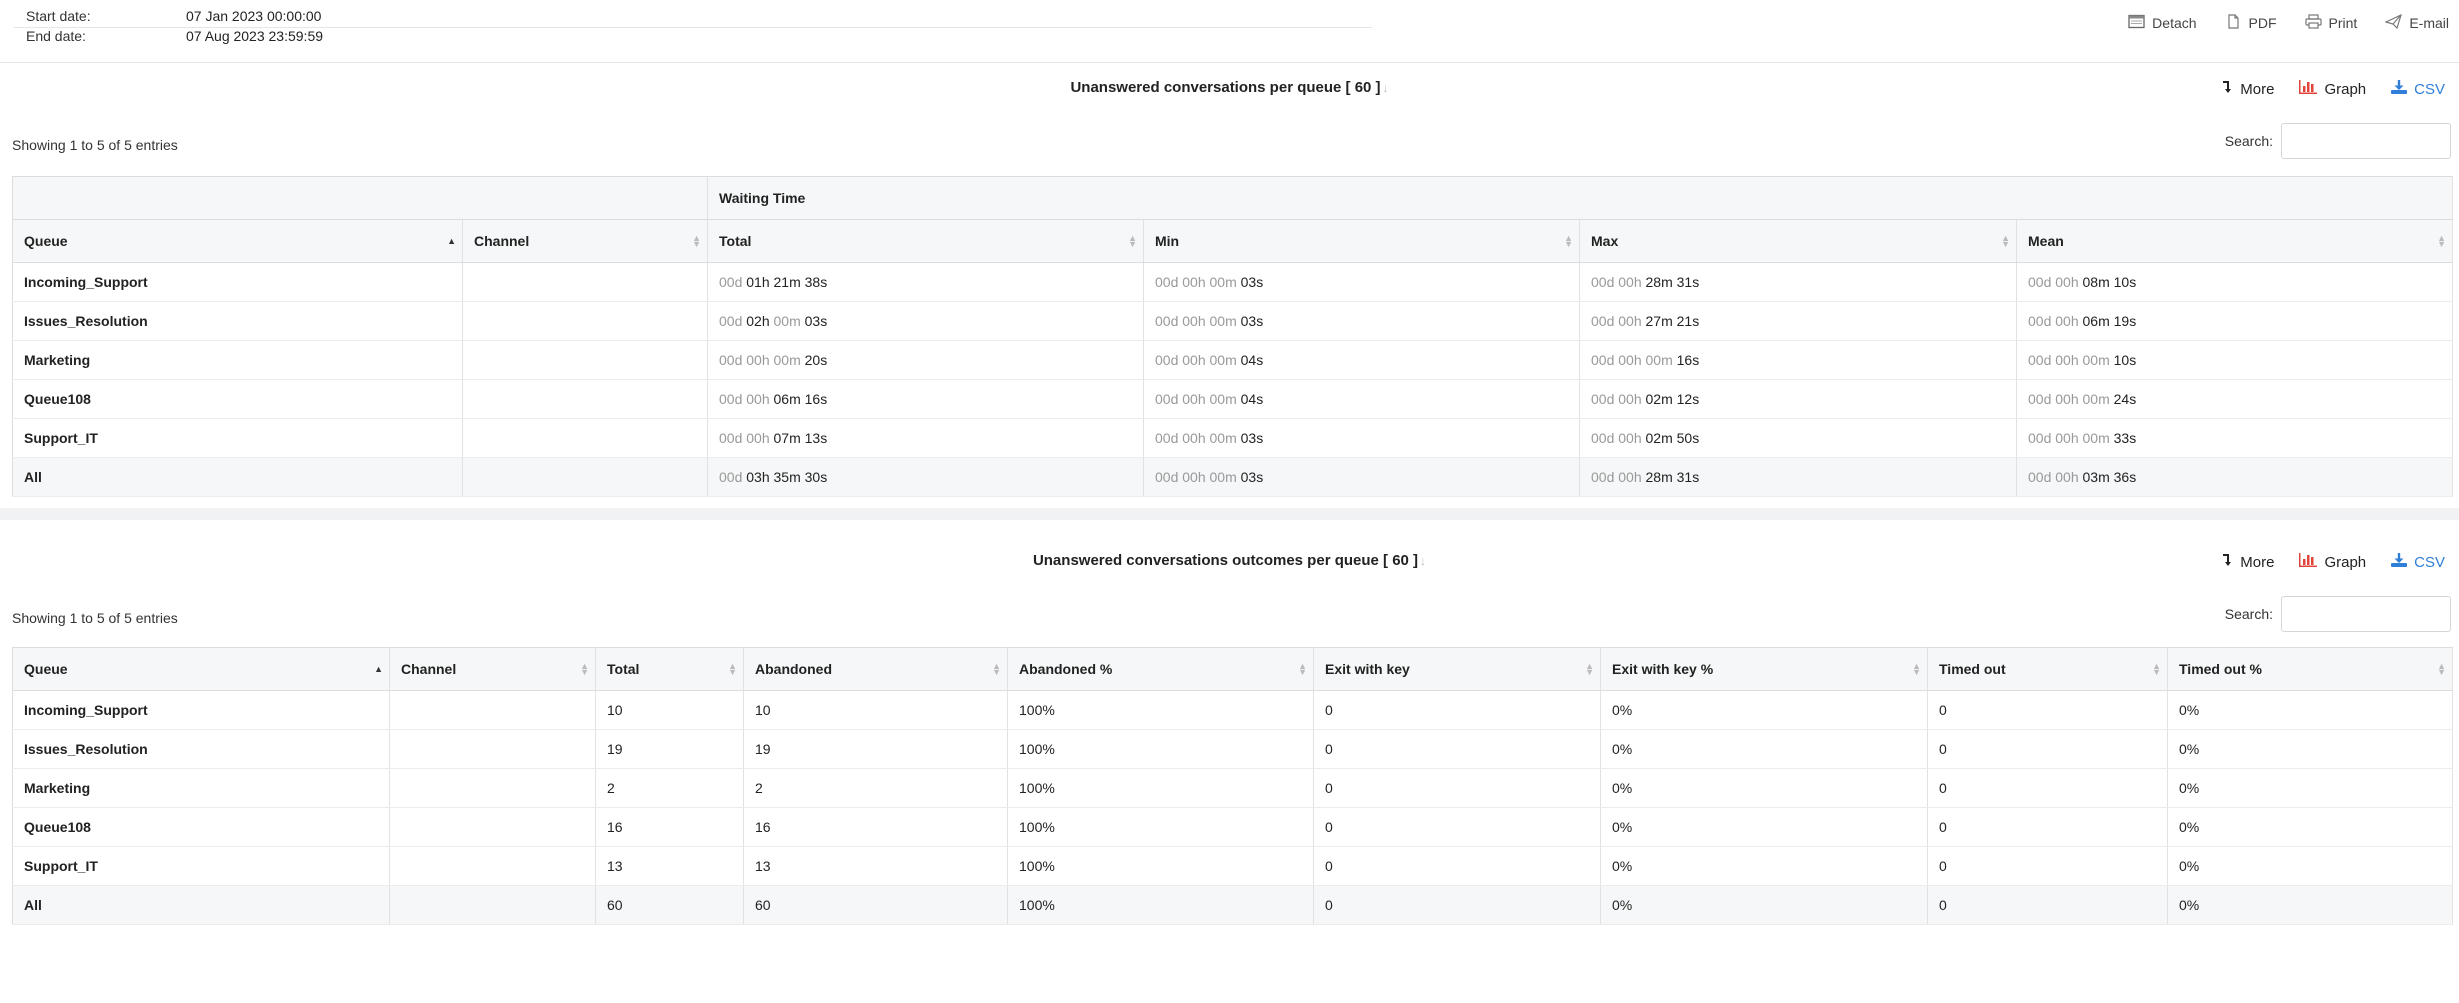  Describe the element at coordinates (1798, 241) in the screenshot. I see `column-header-max: Max ▲ ▼` at that location.